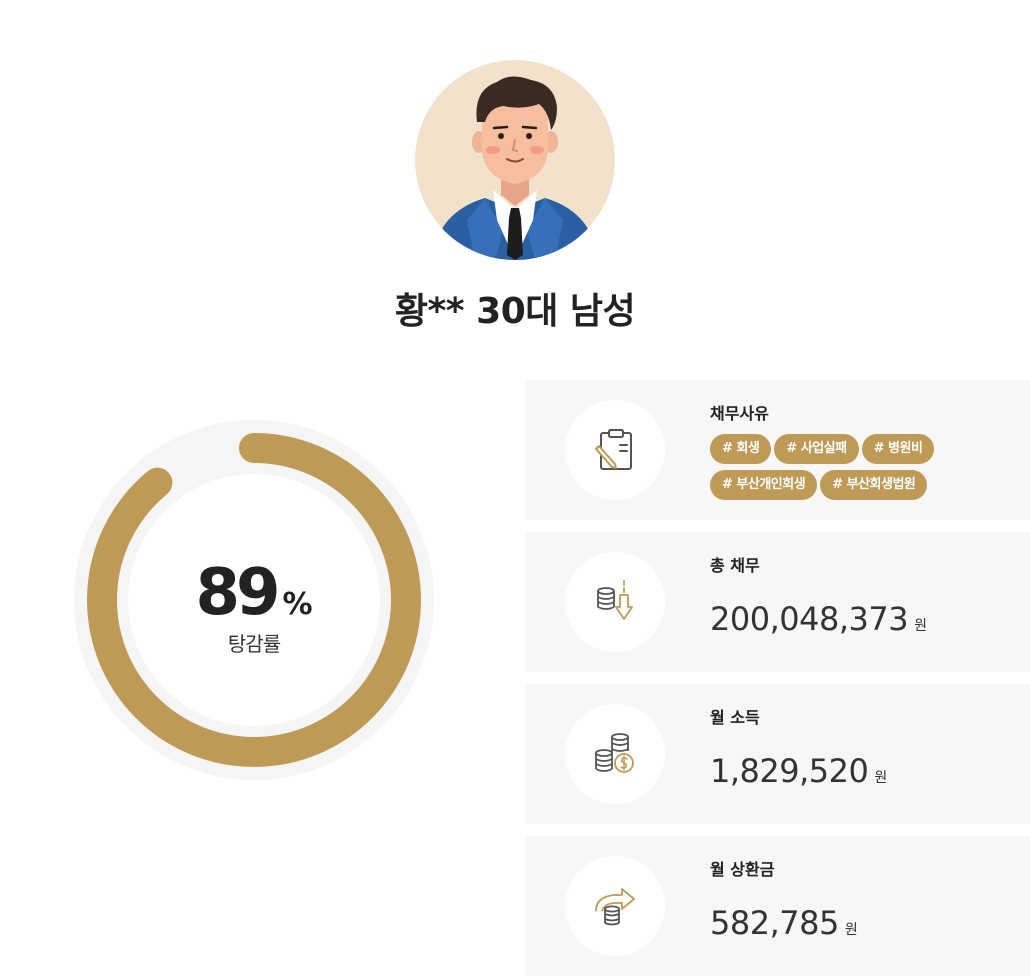 This screenshot has height=976, width=1030. I want to click on monthly-income-card: 월 소득 1,829,520 원, so click(777, 754).